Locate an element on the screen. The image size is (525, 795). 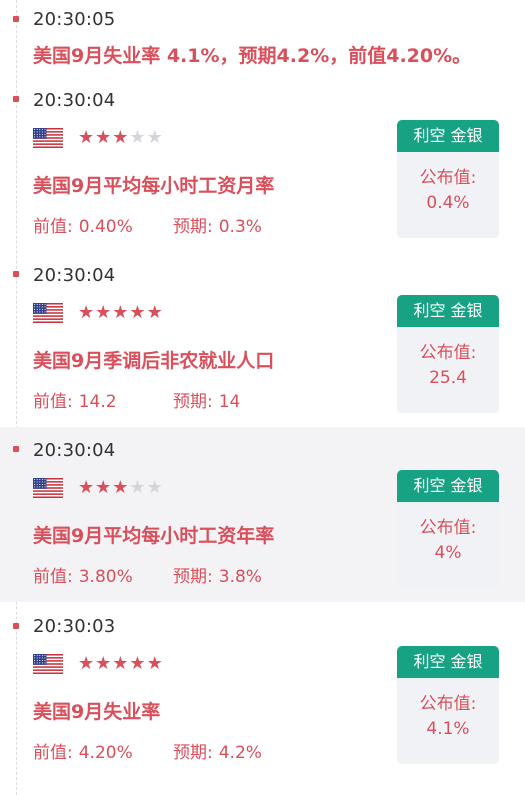
actual-box: 公布值: 25.4 is located at coordinates (448, 370).